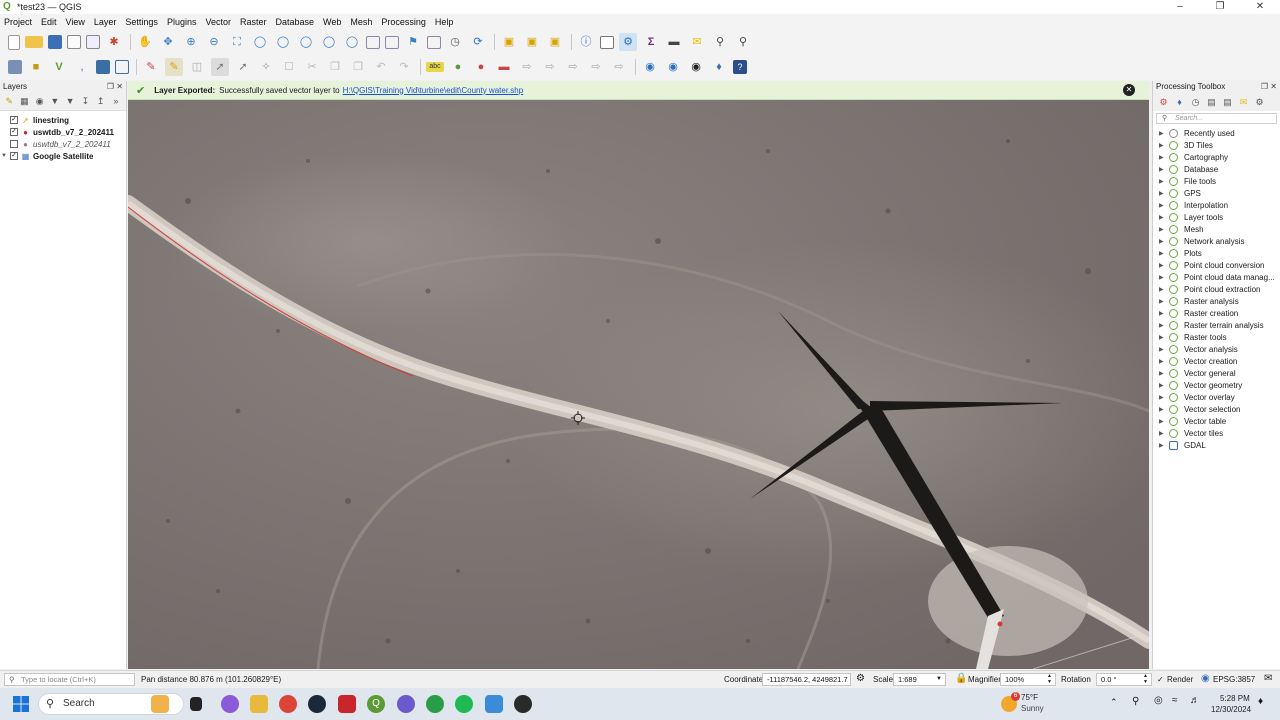  I want to click on select-features-icon: ▣, so click(509, 42).